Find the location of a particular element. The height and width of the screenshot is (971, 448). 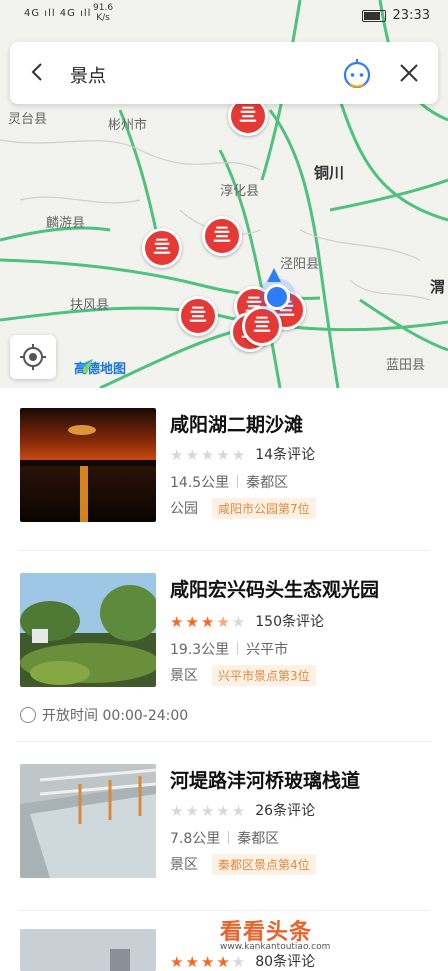

status-bar: 4G ıll 4G ıll 91.6 K/s 23:33 is located at coordinates (224, 15).